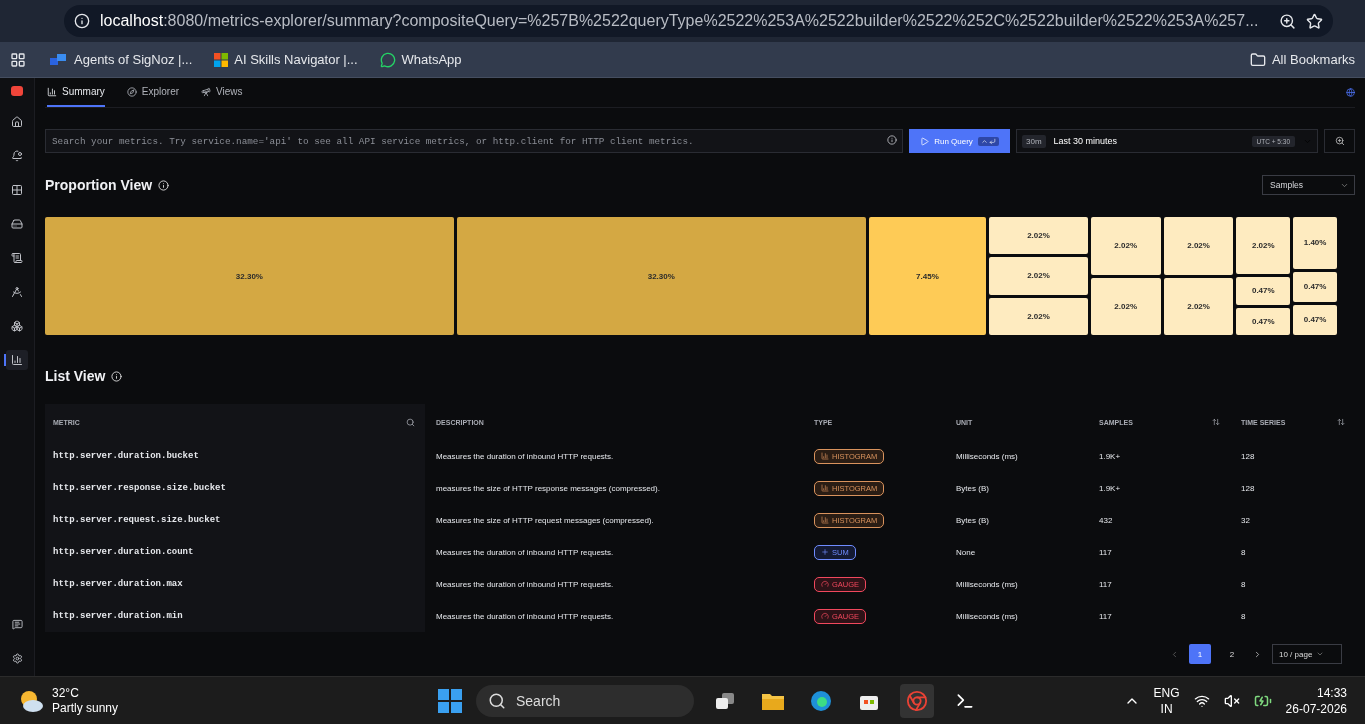  I want to click on region: IN, so click(1166, 708).